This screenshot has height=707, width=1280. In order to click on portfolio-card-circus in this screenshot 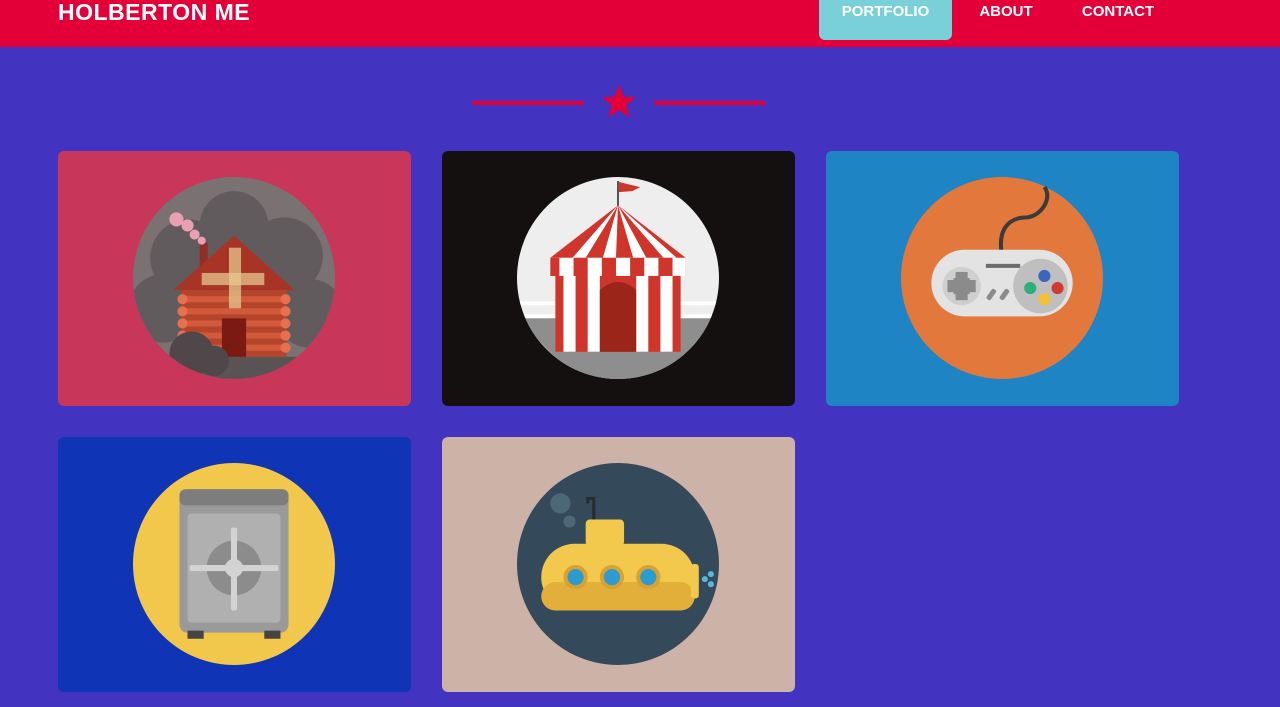, I will do `click(618, 278)`.